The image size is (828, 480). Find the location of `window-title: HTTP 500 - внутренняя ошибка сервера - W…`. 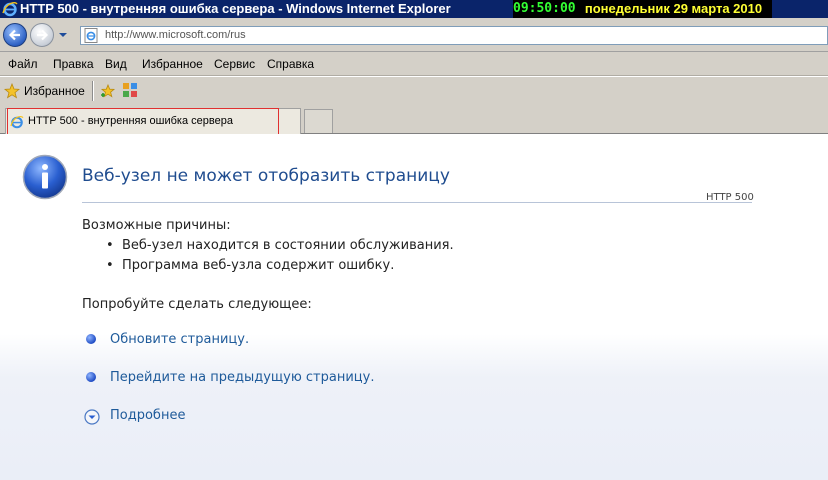

window-title: HTTP 500 - внутренняя ошибка сервера - W… is located at coordinates (235, 8).